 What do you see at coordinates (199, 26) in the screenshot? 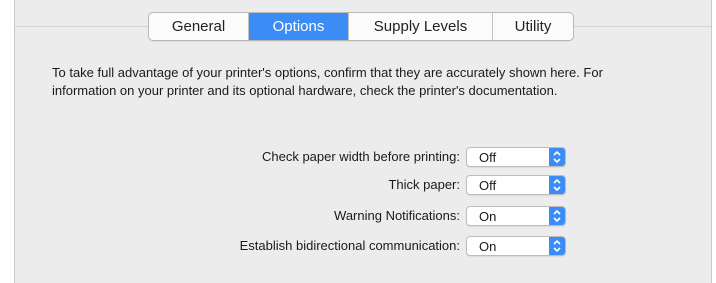
I see `tab-general: General` at bounding box center [199, 26].